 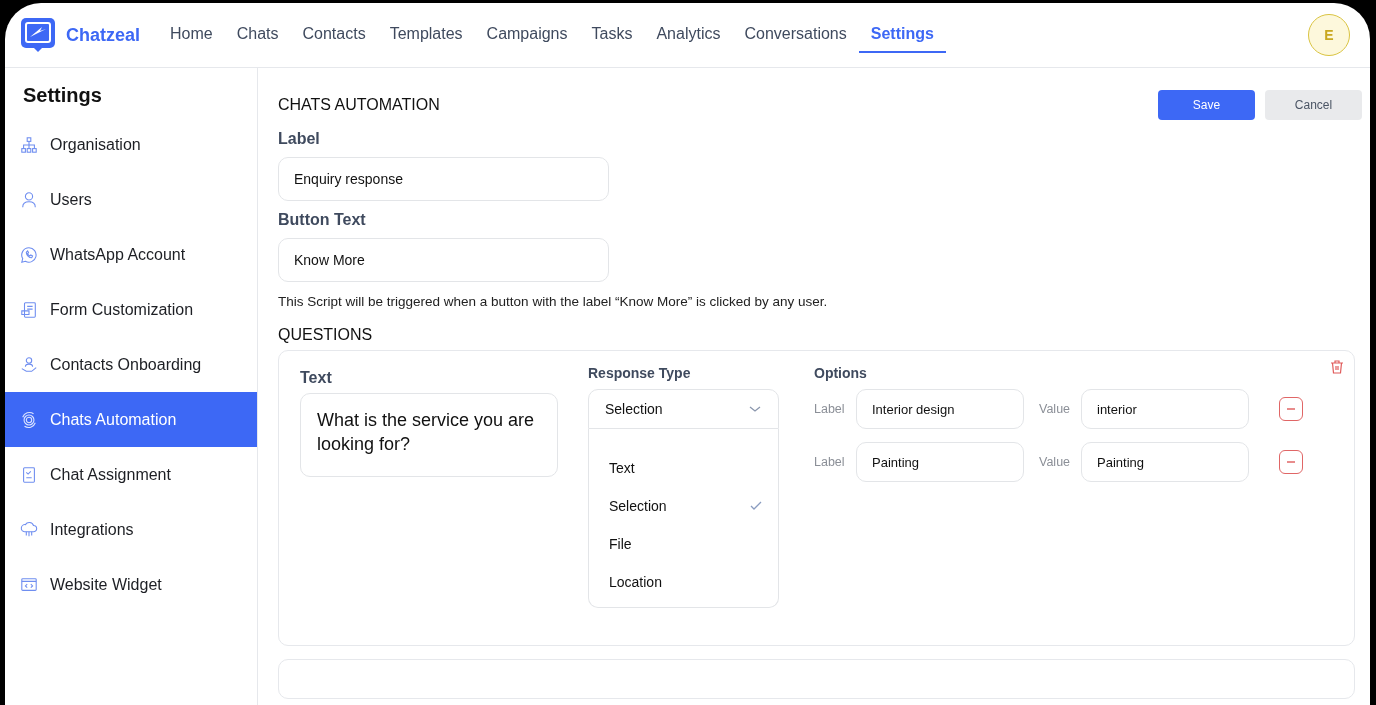 What do you see at coordinates (29, 419) in the screenshot?
I see `gear-cycle-icon` at bounding box center [29, 419].